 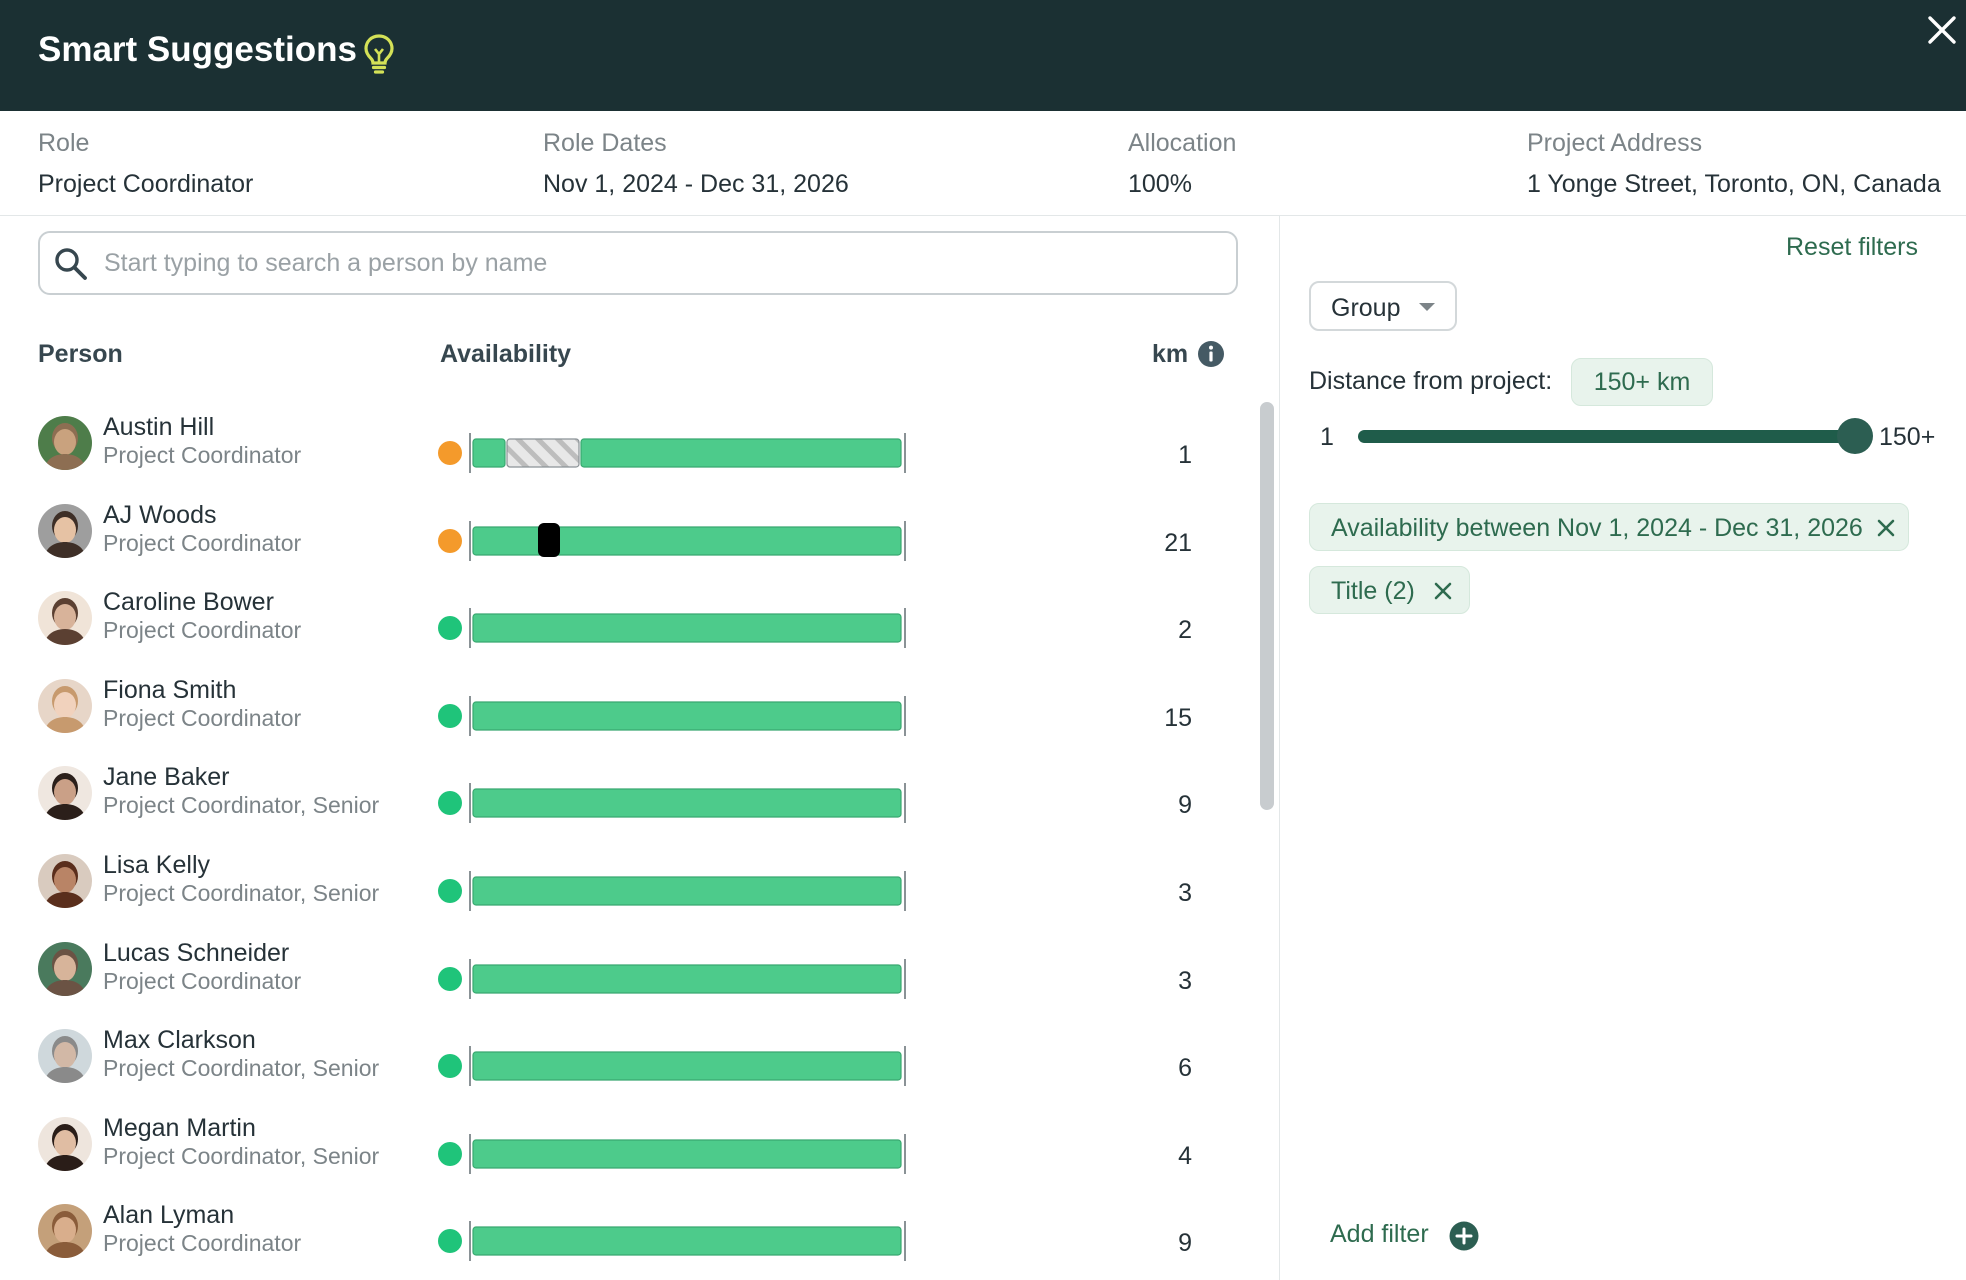 What do you see at coordinates (156, 865) in the screenshot?
I see `person-name: Lisa Kelly` at bounding box center [156, 865].